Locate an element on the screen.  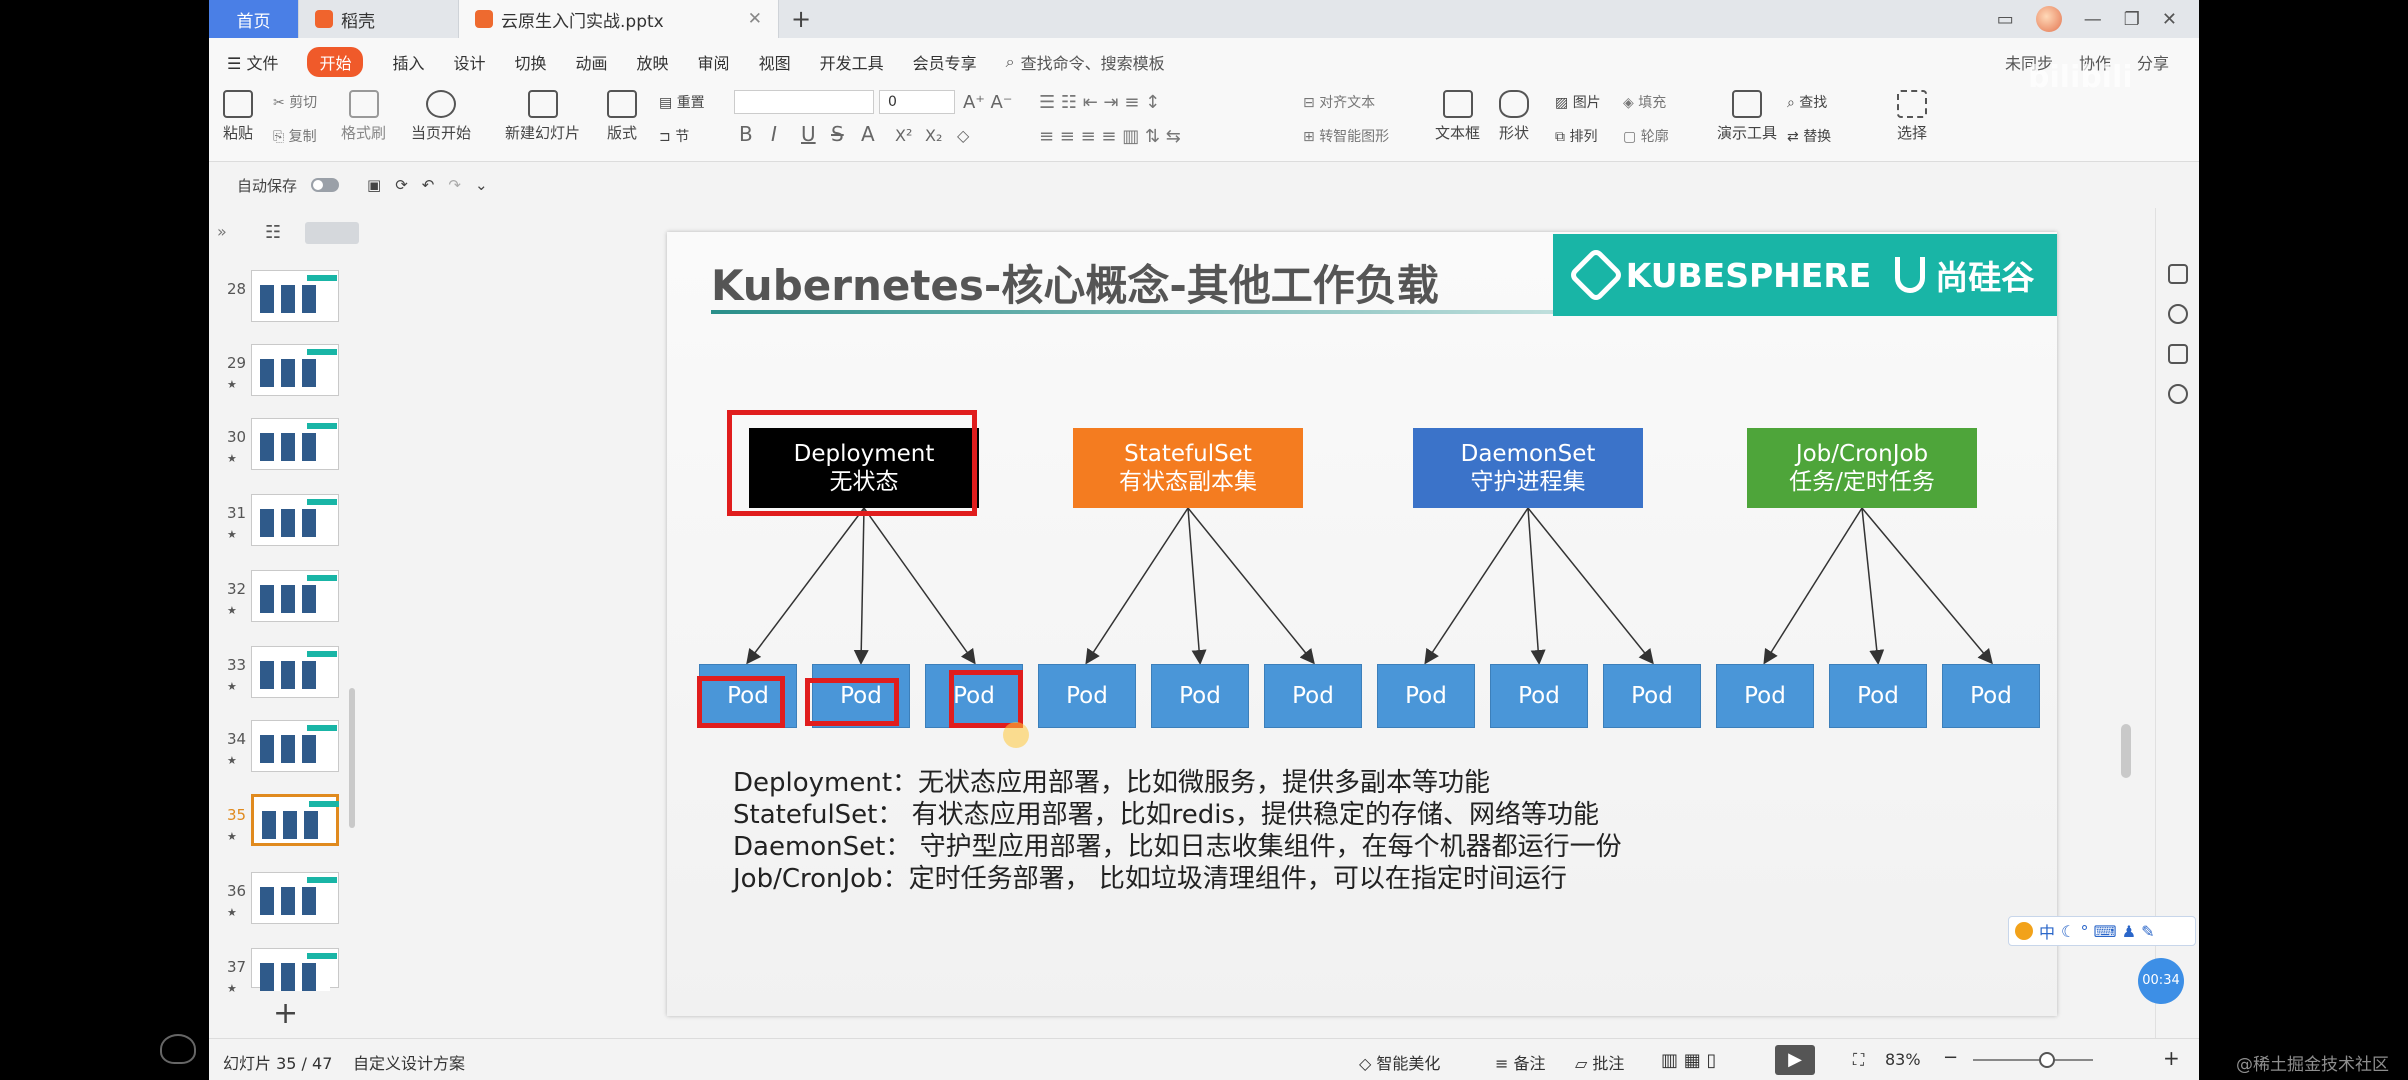
smart-beautify-button: ◇ 智能美化 is located at coordinates (1399, 1062).